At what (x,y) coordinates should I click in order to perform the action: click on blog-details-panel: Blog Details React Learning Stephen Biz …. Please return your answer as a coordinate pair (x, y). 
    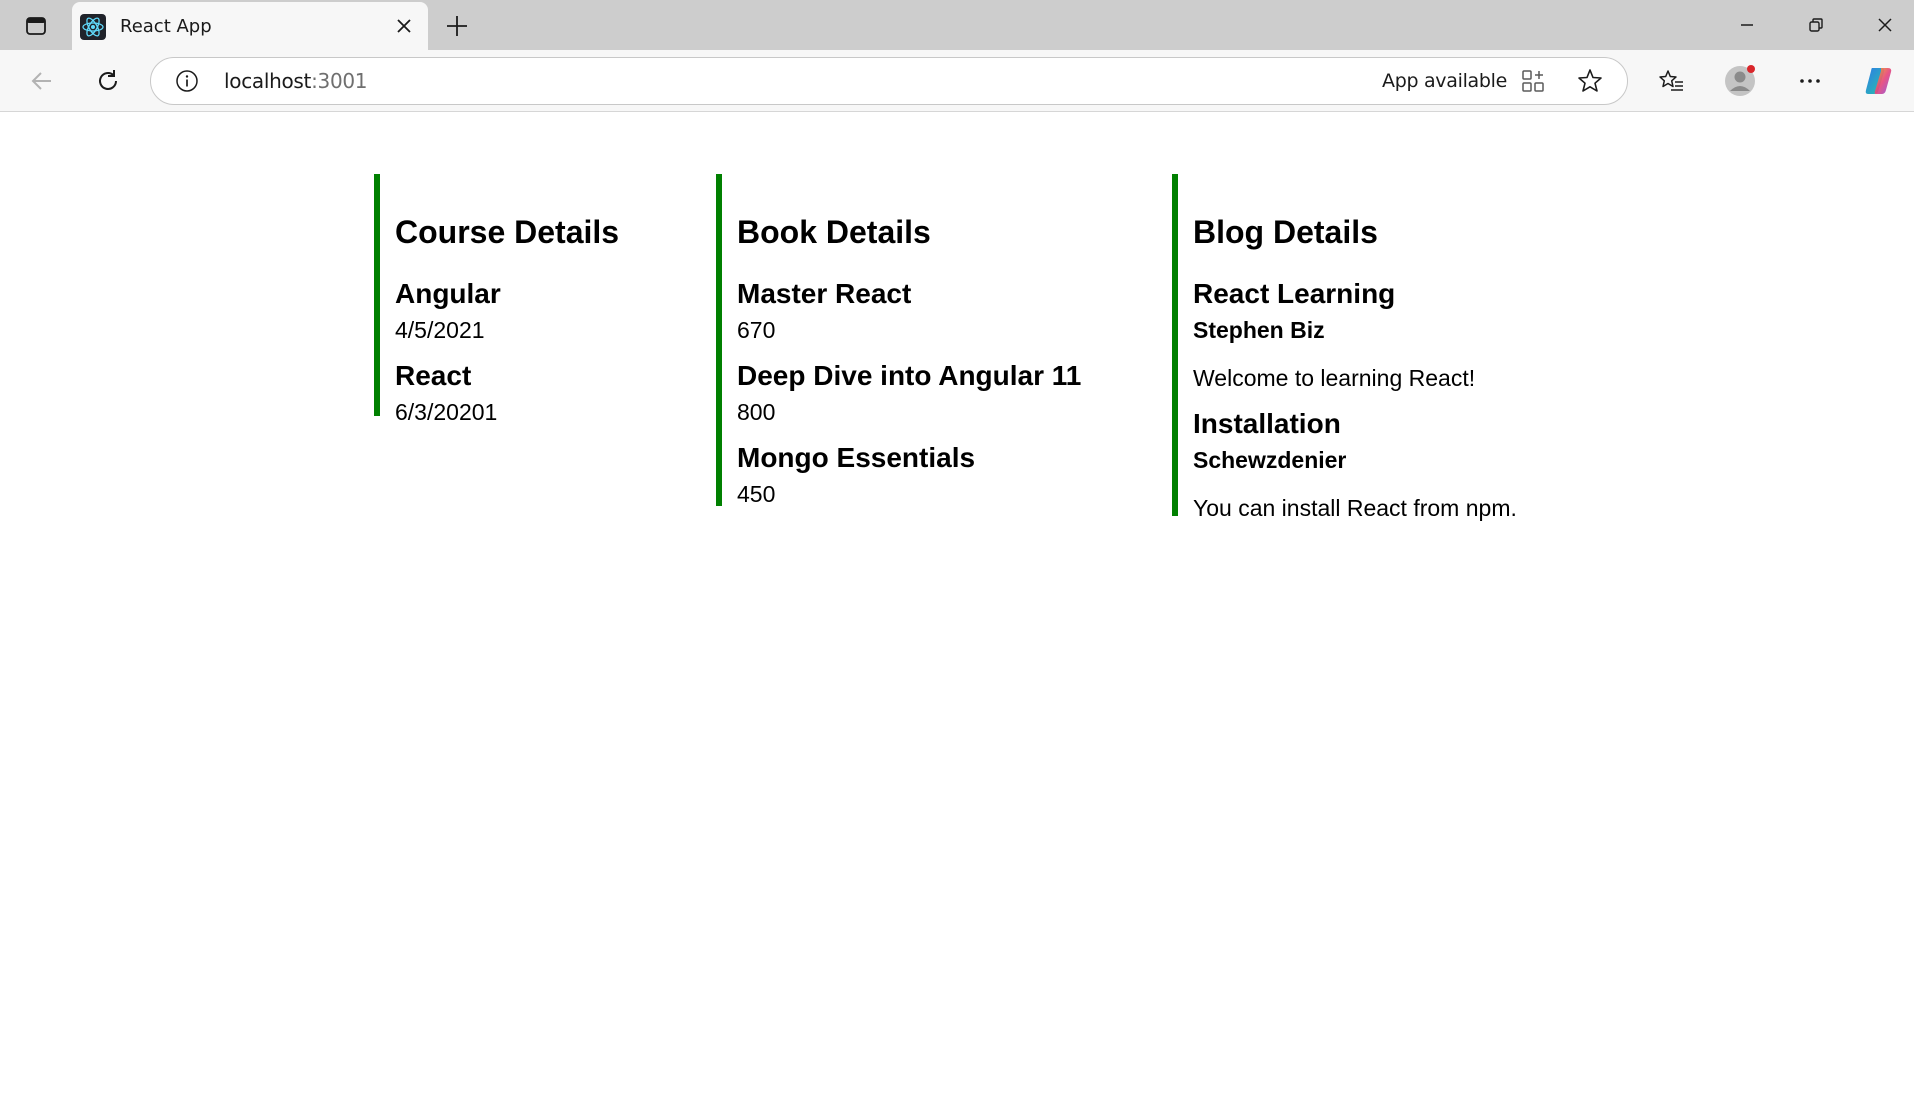
    Looking at the image, I should click on (1392, 347).